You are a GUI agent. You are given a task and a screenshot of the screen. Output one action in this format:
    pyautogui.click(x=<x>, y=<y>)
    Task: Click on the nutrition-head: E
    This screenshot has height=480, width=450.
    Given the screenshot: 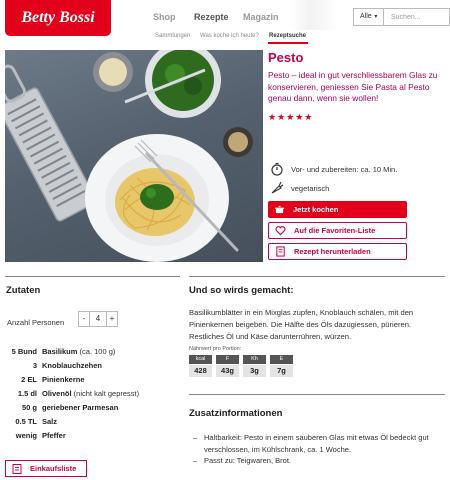 What is the action you would take?
    pyautogui.click(x=281, y=359)
    